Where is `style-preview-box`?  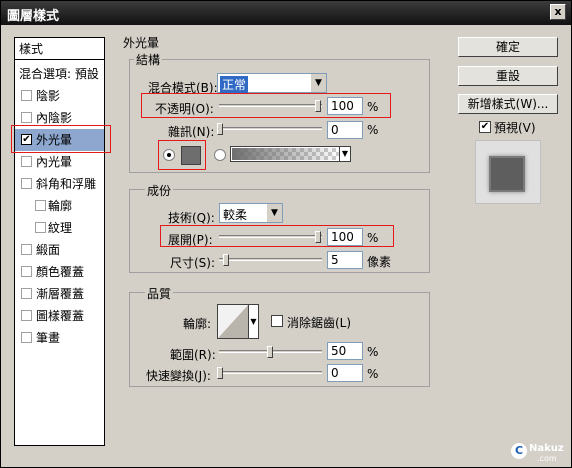
style-preview-box is located at coordinates (508, 172).